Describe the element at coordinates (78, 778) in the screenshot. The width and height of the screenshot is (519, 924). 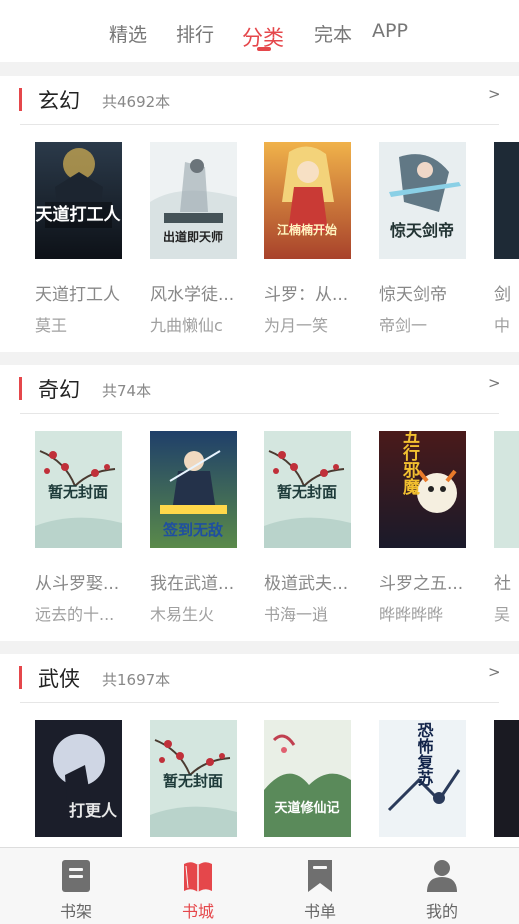
I see `book-cover: 打更人` at that location.